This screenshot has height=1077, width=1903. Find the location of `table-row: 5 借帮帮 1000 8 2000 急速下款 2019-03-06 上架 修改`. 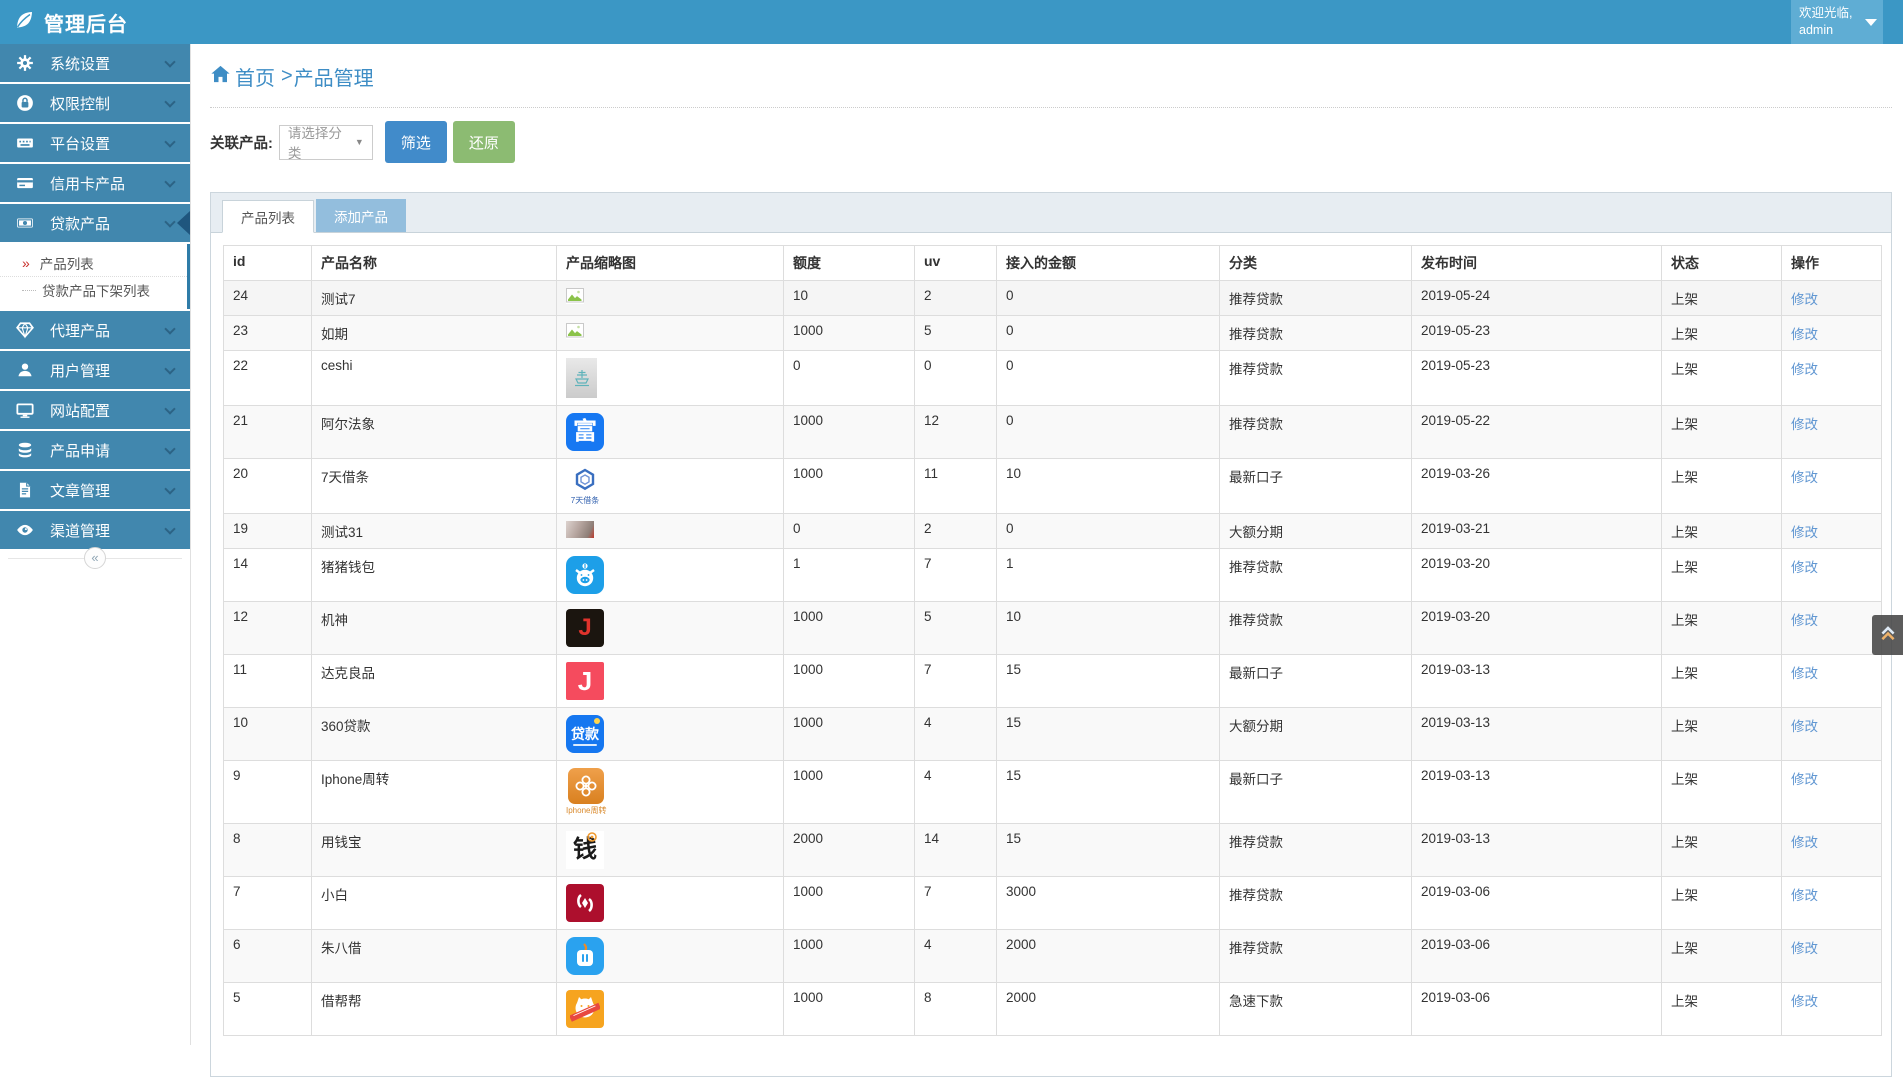

table-row: 5 借帮帮 1000 8 2000 急速下款 2019-03-06 上架 修改 is located at coordinates (1052, 1009).